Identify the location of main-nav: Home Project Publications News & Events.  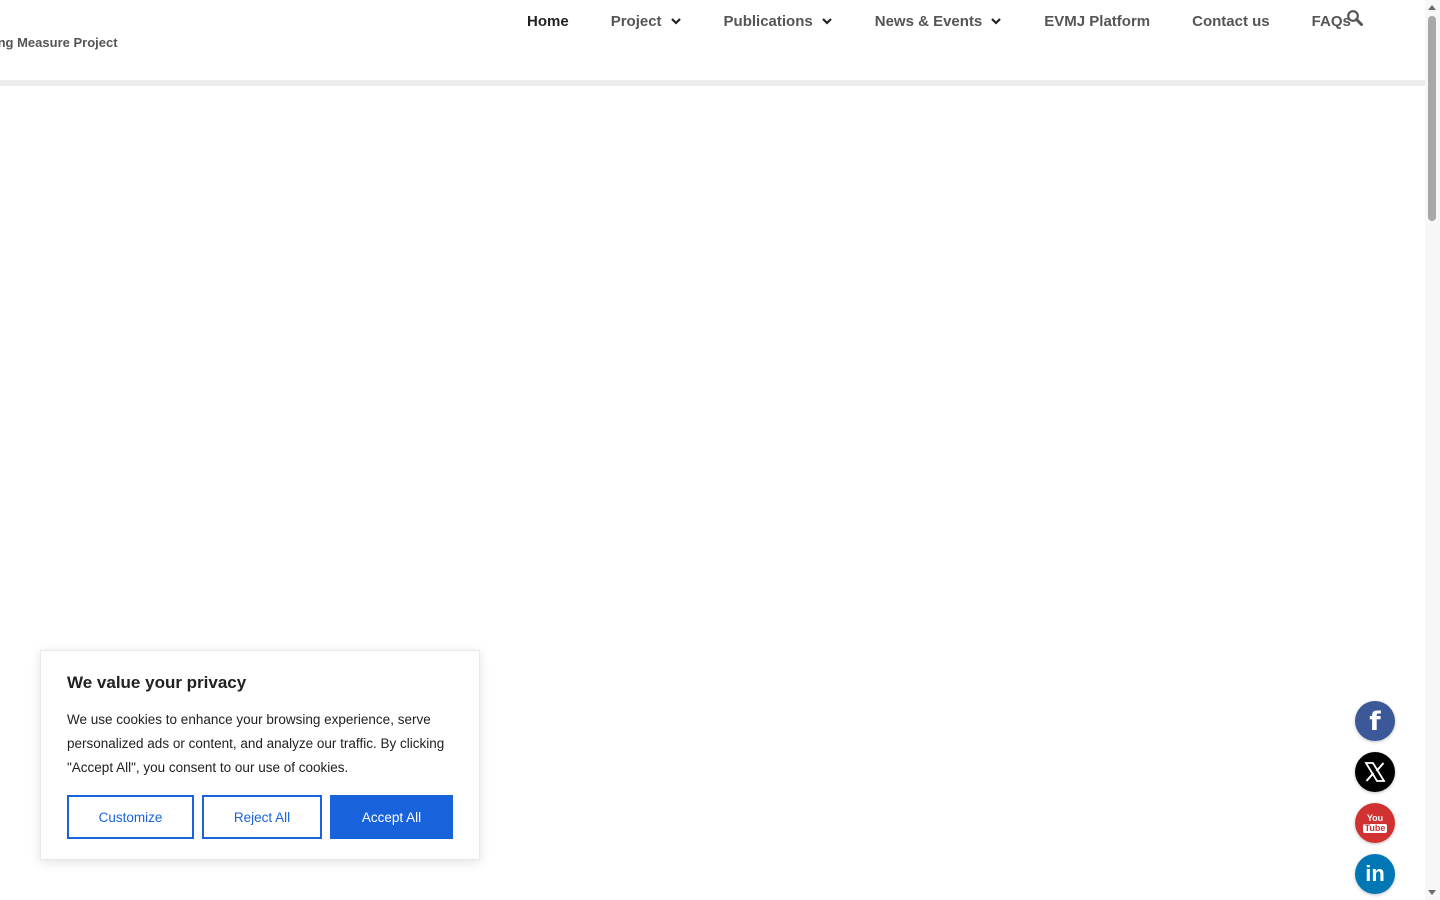
(939, 21).